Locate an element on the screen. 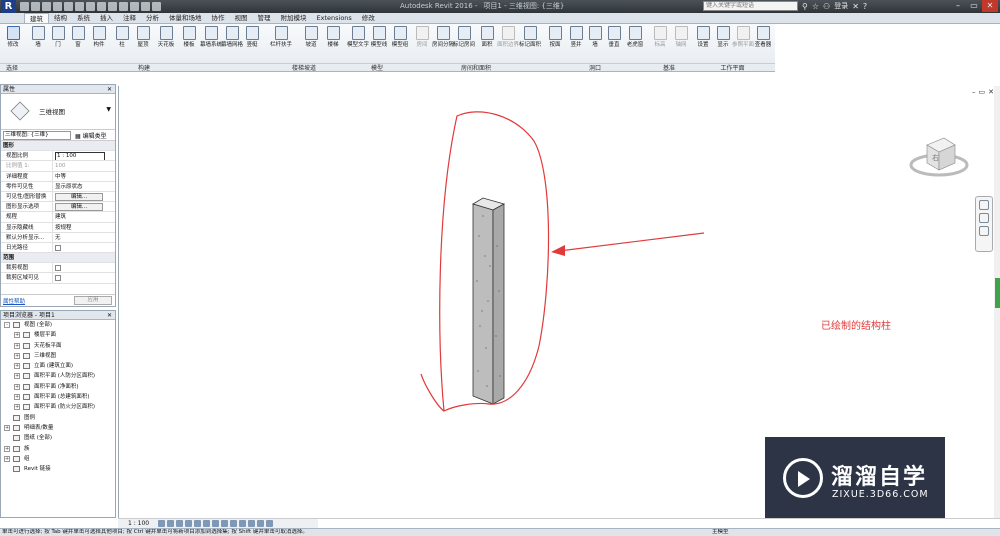  active-model: 主模型 is located at coordinates (720, 532).